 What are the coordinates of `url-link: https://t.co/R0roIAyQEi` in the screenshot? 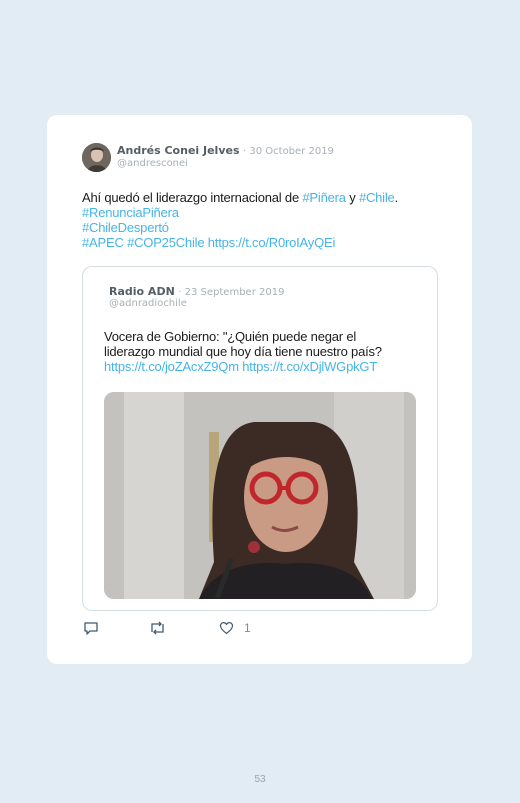 It's located at (272, 242).